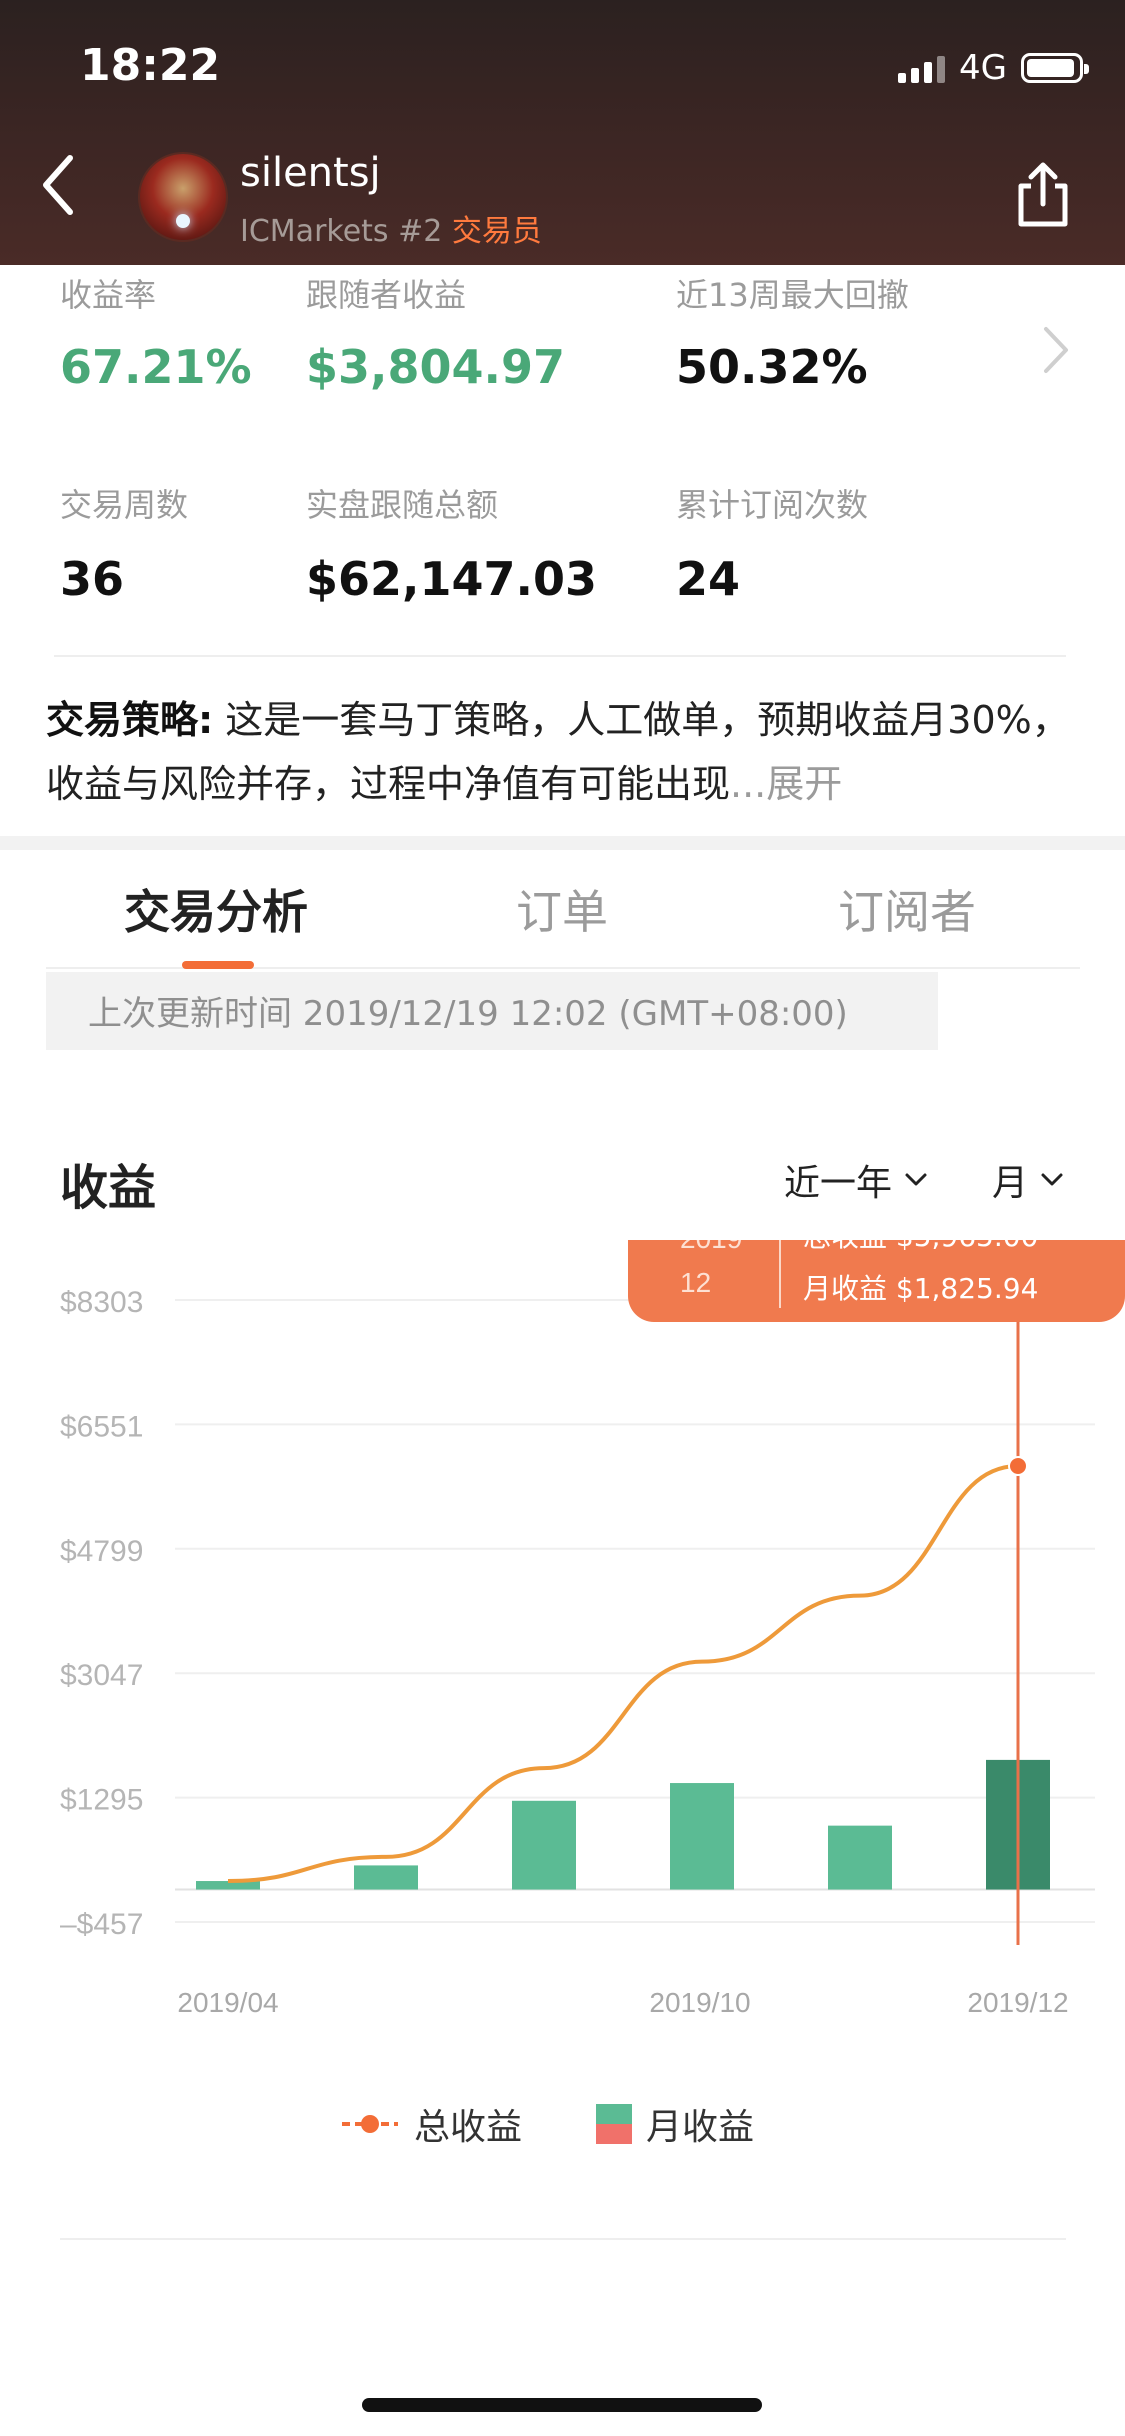  What do you see at coordinates (699, 2002) in the screenshot?
I see `x-tick-label: 2019/10` at bounding box center [699, 2002].